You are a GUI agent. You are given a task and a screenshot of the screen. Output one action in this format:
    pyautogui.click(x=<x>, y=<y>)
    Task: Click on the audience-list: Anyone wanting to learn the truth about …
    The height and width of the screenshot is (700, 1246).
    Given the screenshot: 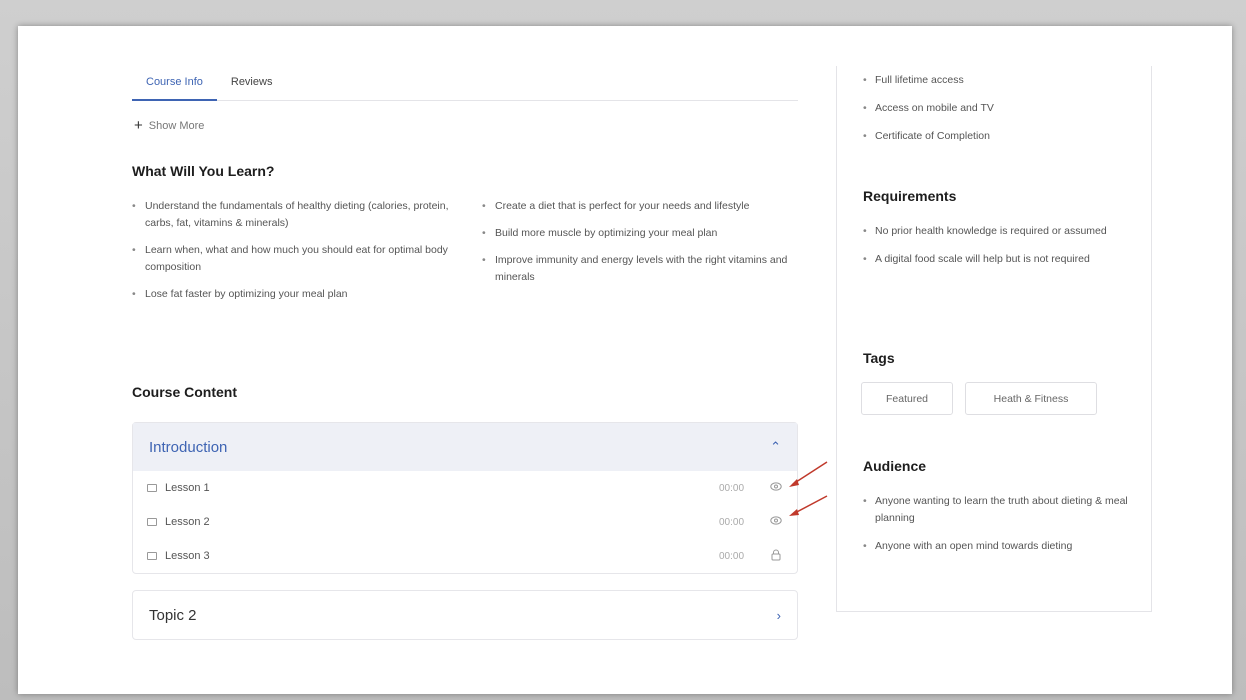 What is the action you would take?
    pyautogui.click(x=998, y=529)
    